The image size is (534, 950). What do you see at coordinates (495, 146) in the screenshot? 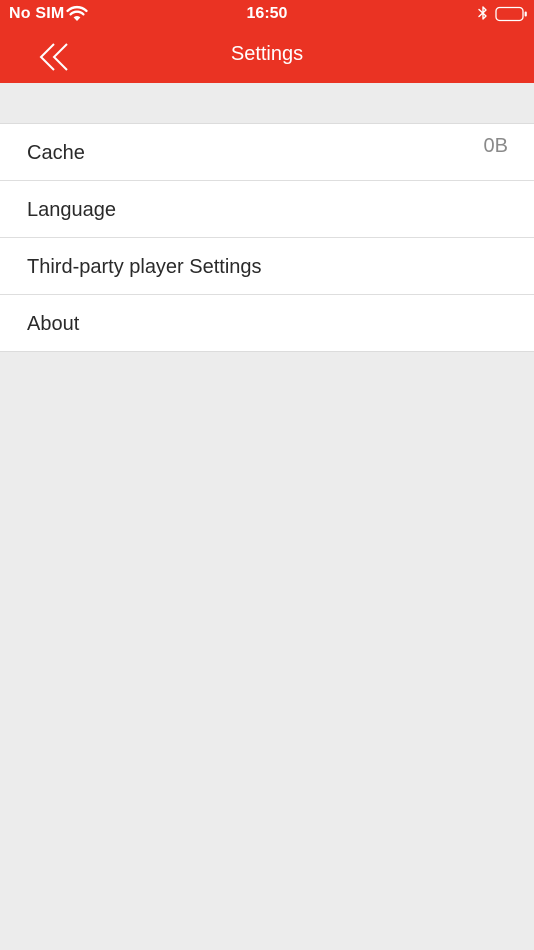
I see `cache-size-value: 0B` at bounding box center [495, 146].